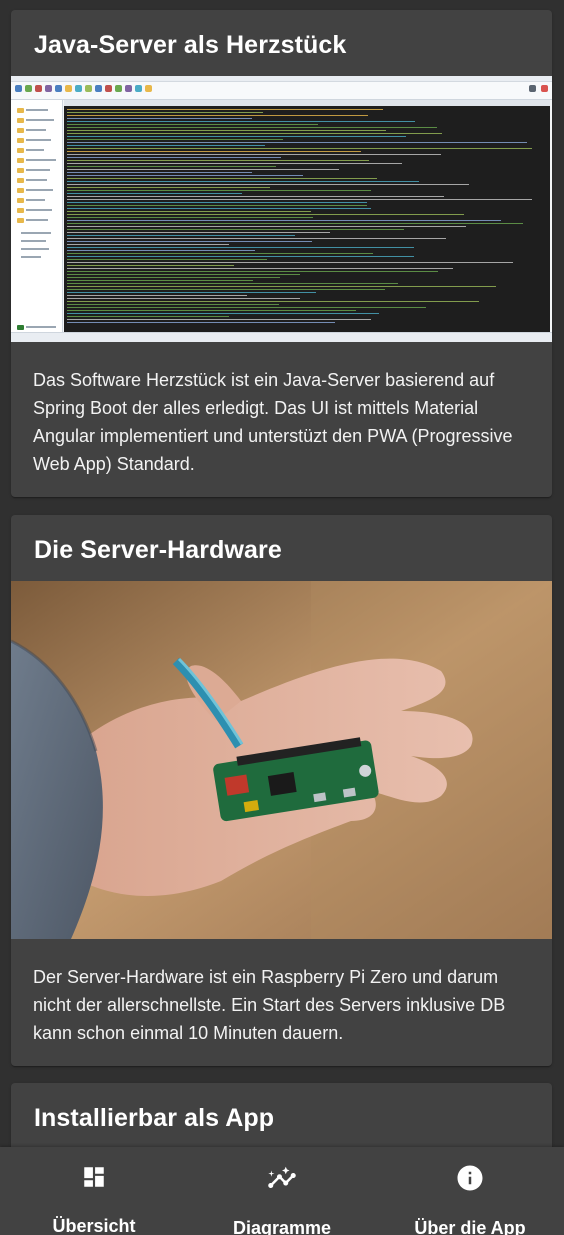 The image size is (564, 1235). I want to click on nav-item-diagramme: Diagramme, so click(282, 1191).